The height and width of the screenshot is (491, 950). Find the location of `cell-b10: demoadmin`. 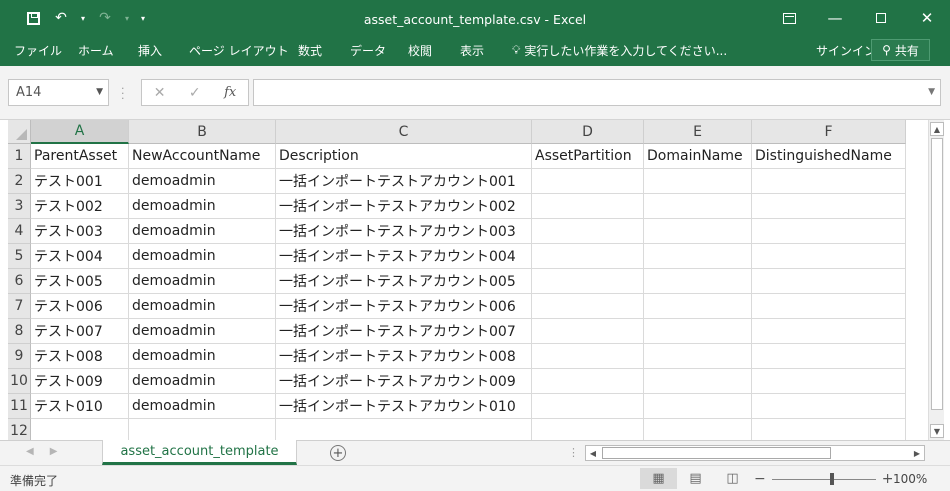

cell-b10: demoadmin is located at coordinates (202, 381).